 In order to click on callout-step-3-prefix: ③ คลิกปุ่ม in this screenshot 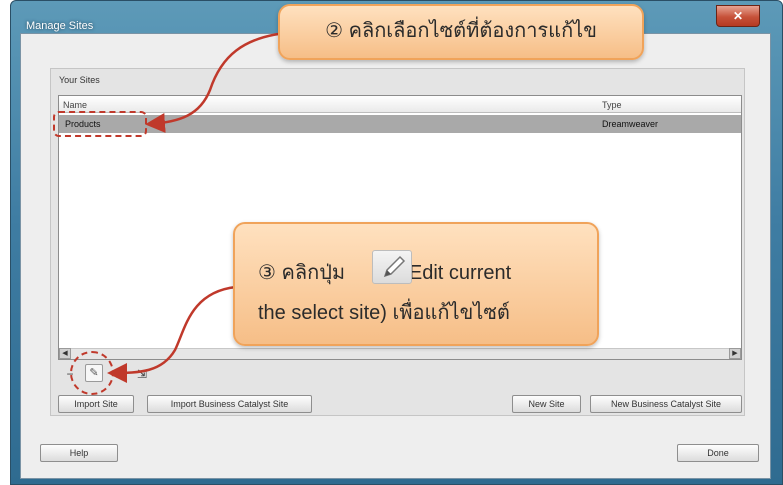, I will do `click(302, 273)`.